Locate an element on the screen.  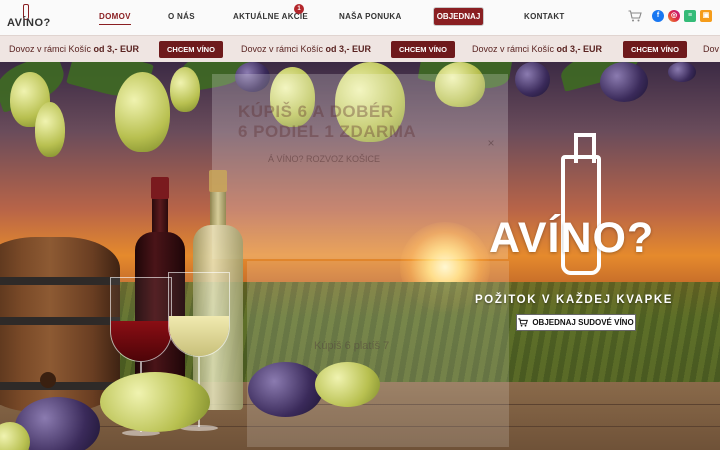
promo-count-badge: 1 is located at coordinates (299, 9).